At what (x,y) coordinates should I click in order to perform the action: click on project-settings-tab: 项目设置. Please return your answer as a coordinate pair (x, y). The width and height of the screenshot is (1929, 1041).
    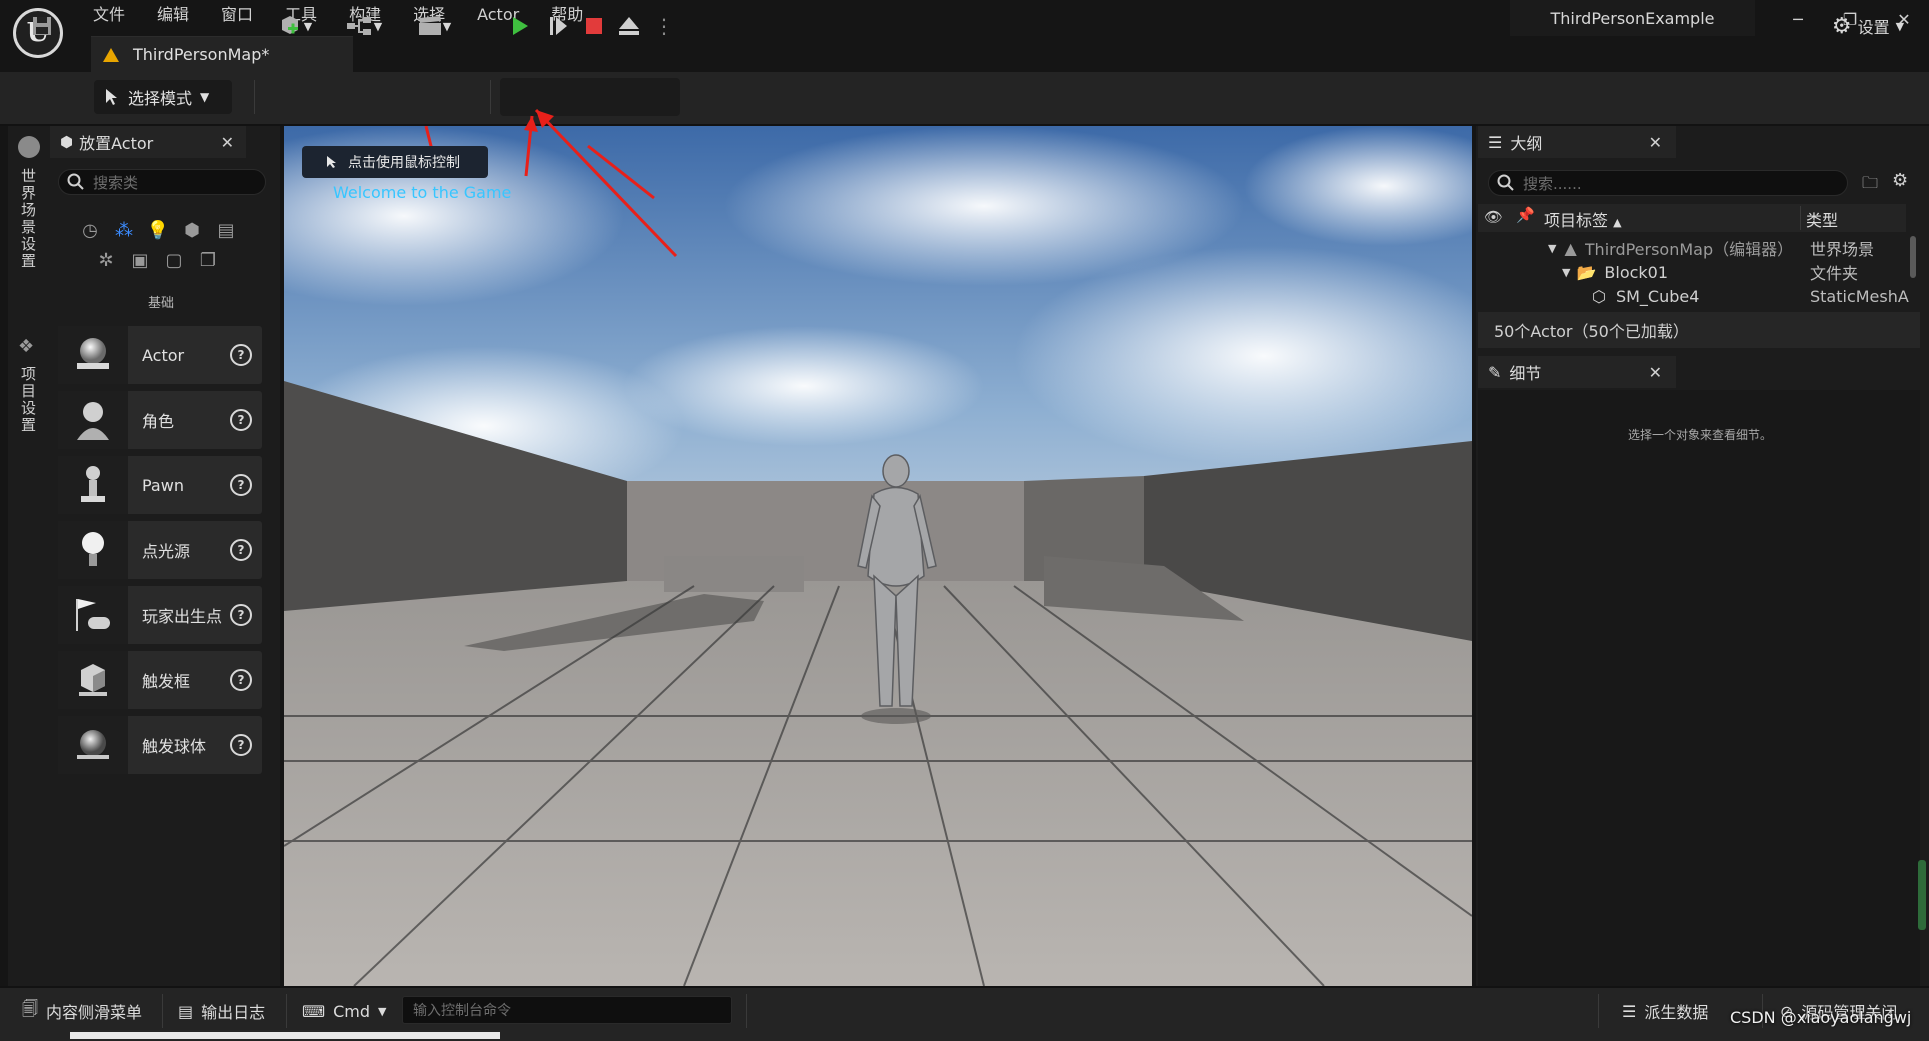
    Looking at the image, I should click on (28, 400).